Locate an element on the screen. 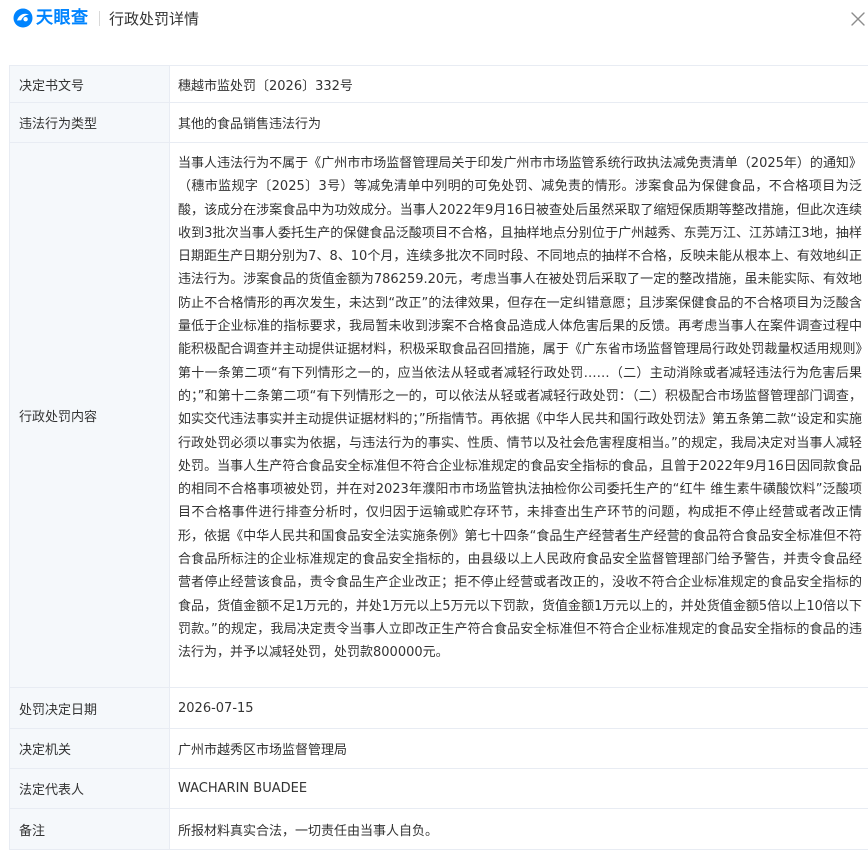 The height and width of the screenshot is (850, 868). header-divider is located at coordinates (99, 18).